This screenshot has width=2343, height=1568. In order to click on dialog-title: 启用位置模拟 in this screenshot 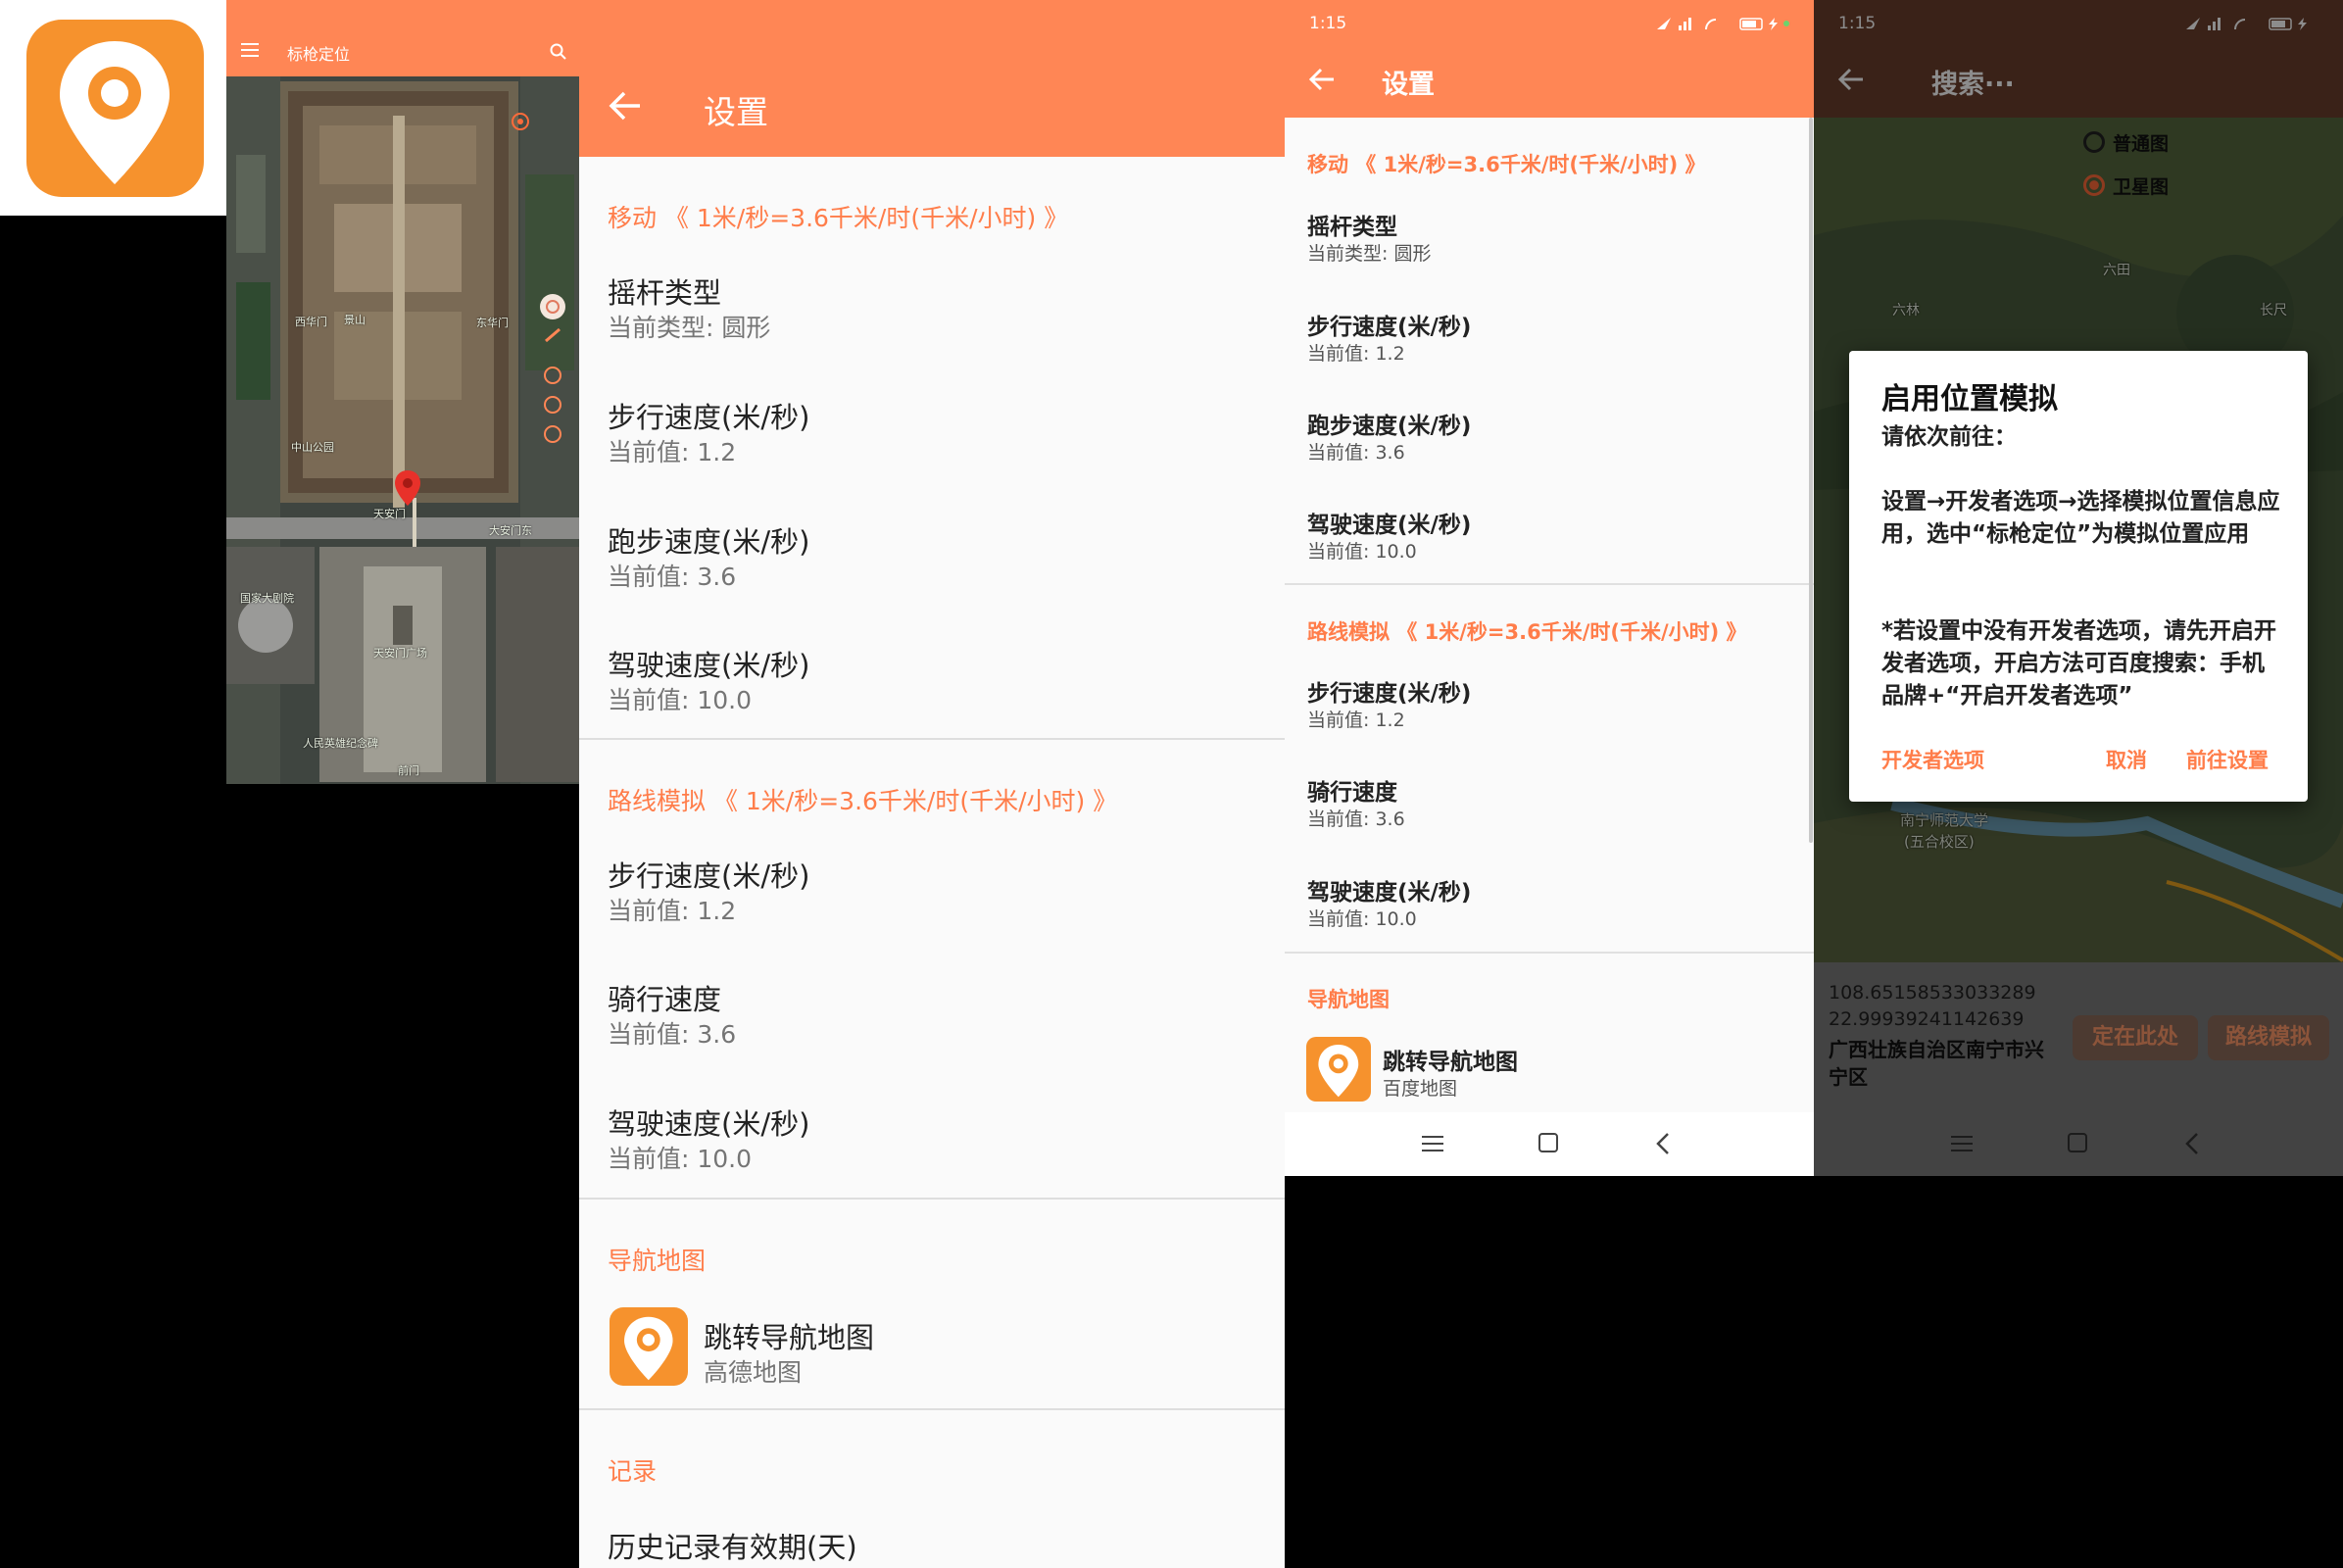, I will do `click(1969, 399)`.